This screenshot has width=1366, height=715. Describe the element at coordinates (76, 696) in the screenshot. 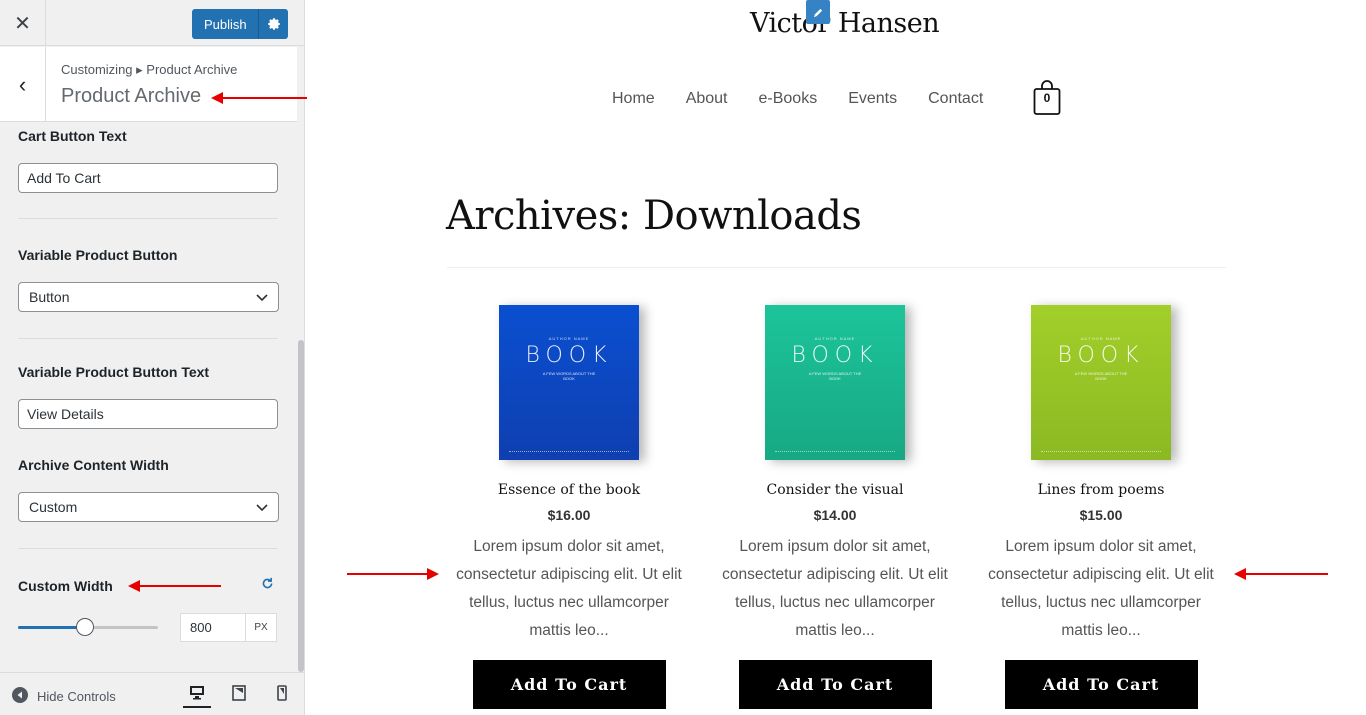

I see `hide-controls-label: Hide Controls` at that location.